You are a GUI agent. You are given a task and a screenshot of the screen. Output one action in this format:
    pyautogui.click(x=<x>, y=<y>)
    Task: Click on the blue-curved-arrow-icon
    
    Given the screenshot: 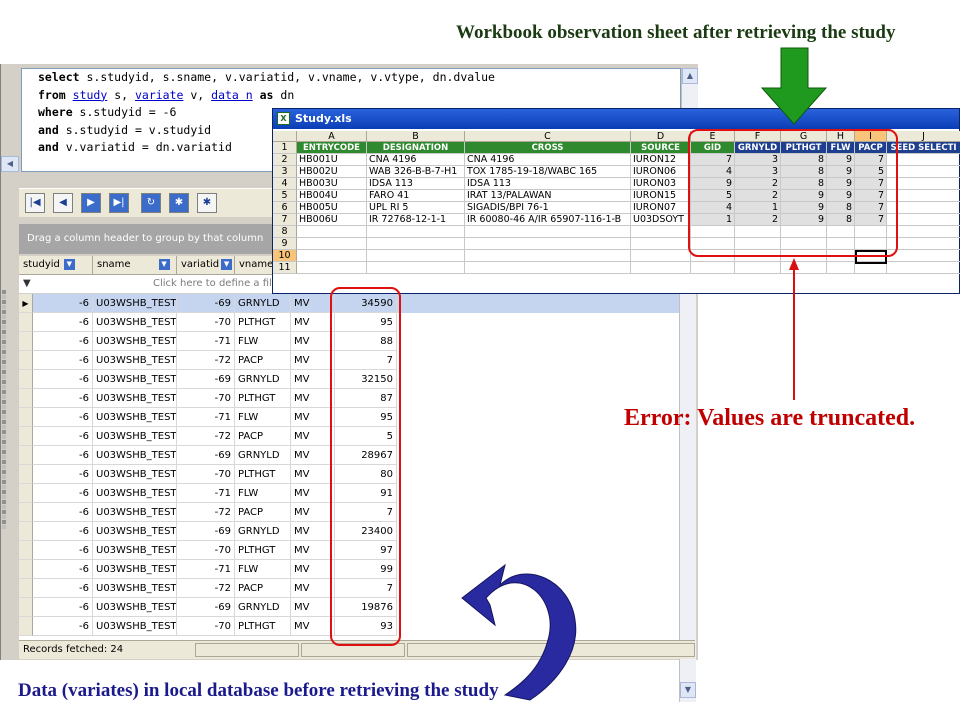 What is the action you would take?
    pyautogui.click(x=519, y=632)
    